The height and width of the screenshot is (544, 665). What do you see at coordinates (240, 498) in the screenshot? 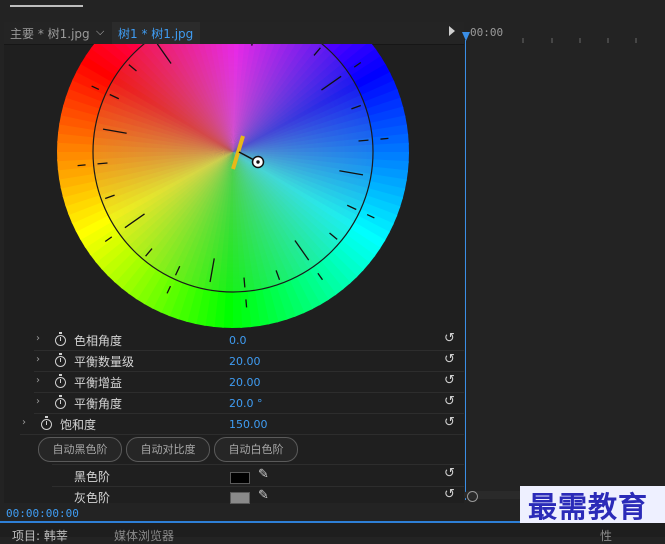
I see `gray-level-swatch` at bounding box center [240, 498].